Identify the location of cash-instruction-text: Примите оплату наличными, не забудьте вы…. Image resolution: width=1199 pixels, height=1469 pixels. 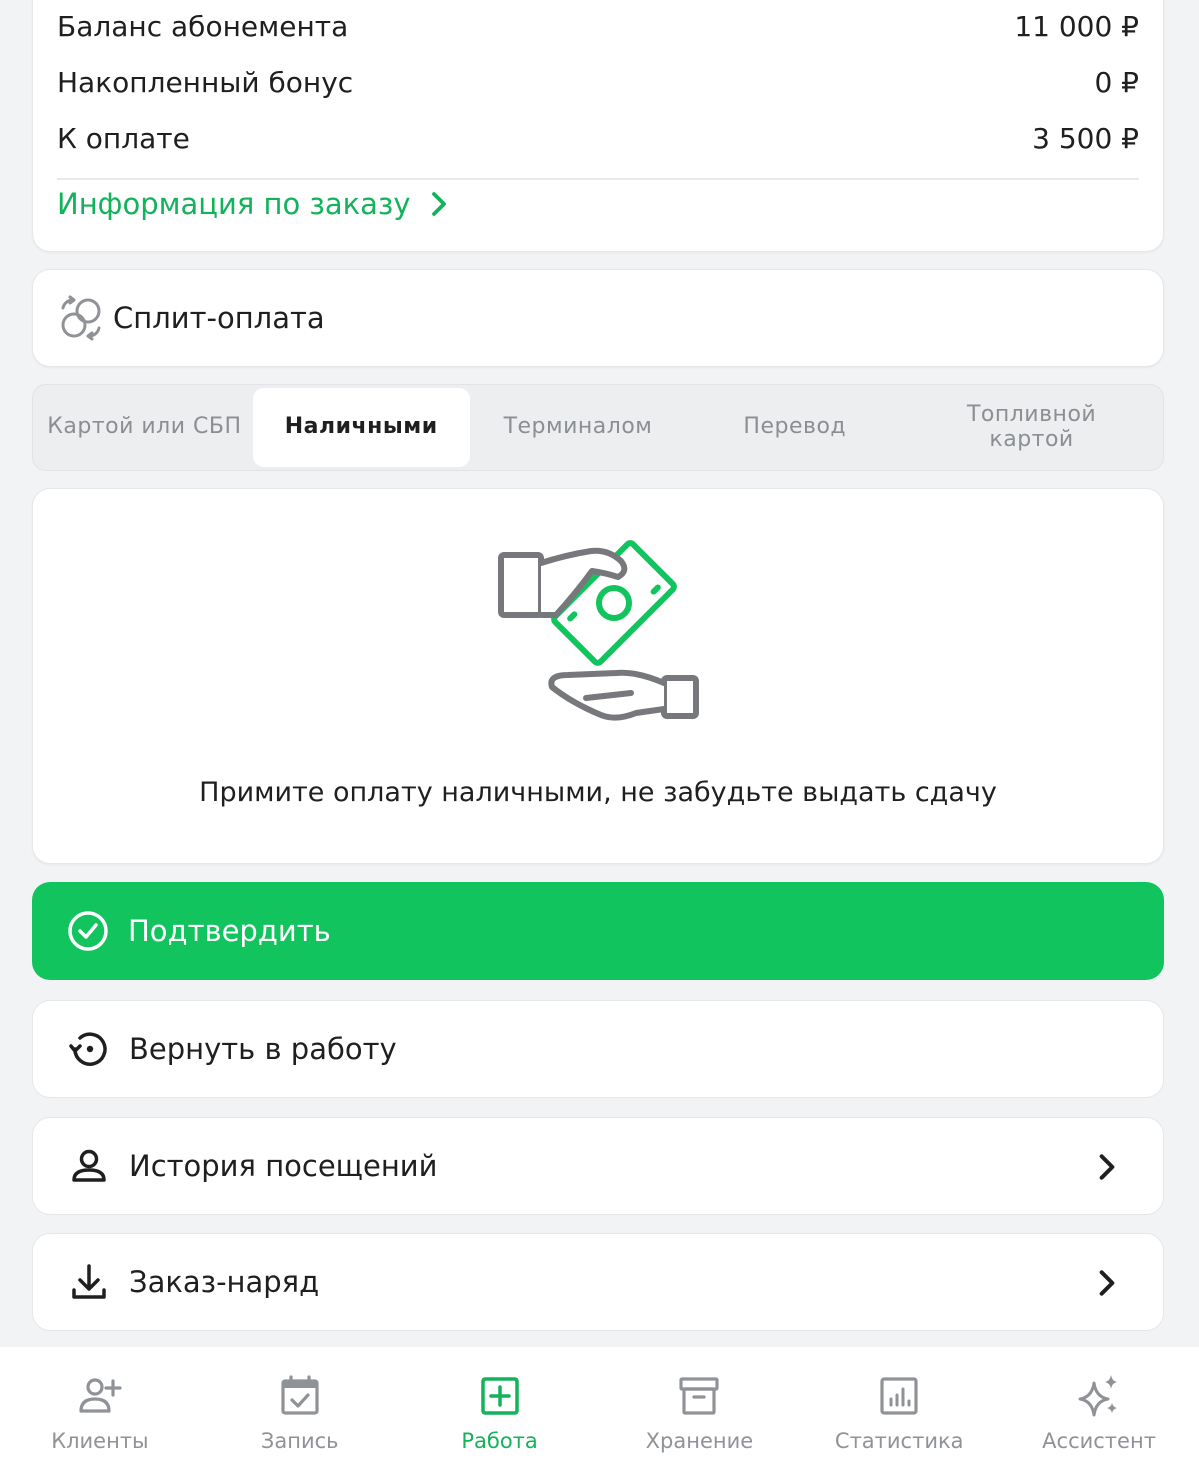
(598, 792).